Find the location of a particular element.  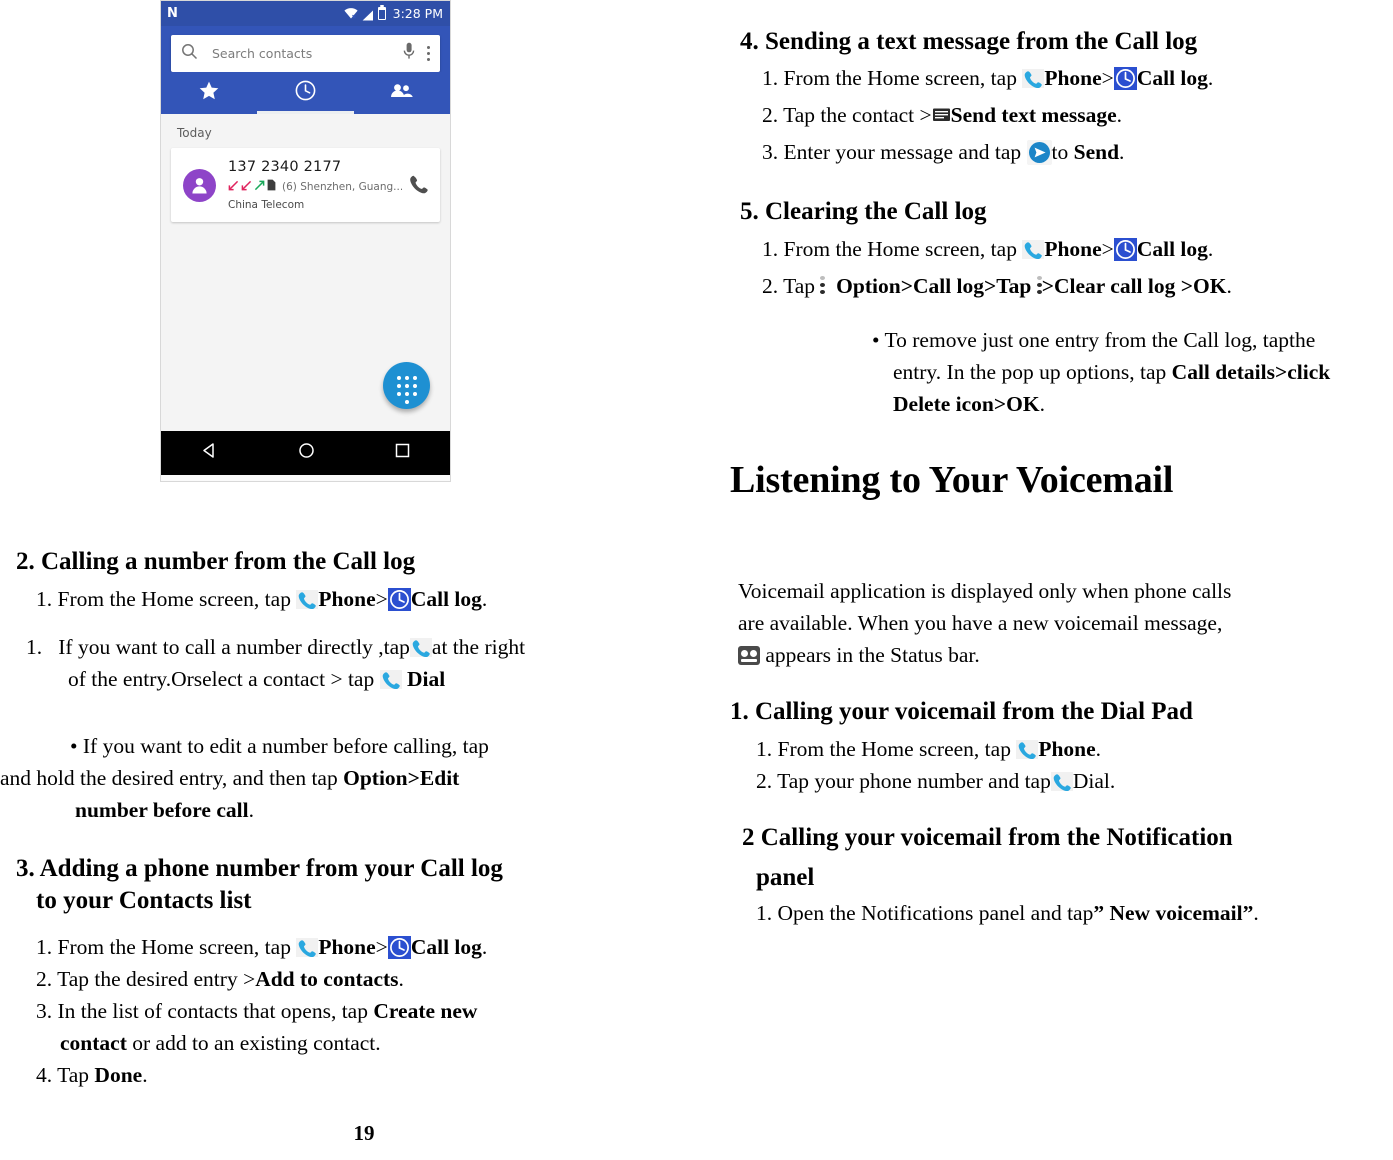

section2-step1-phone-label: Phone is located at coordinates (347, 599).